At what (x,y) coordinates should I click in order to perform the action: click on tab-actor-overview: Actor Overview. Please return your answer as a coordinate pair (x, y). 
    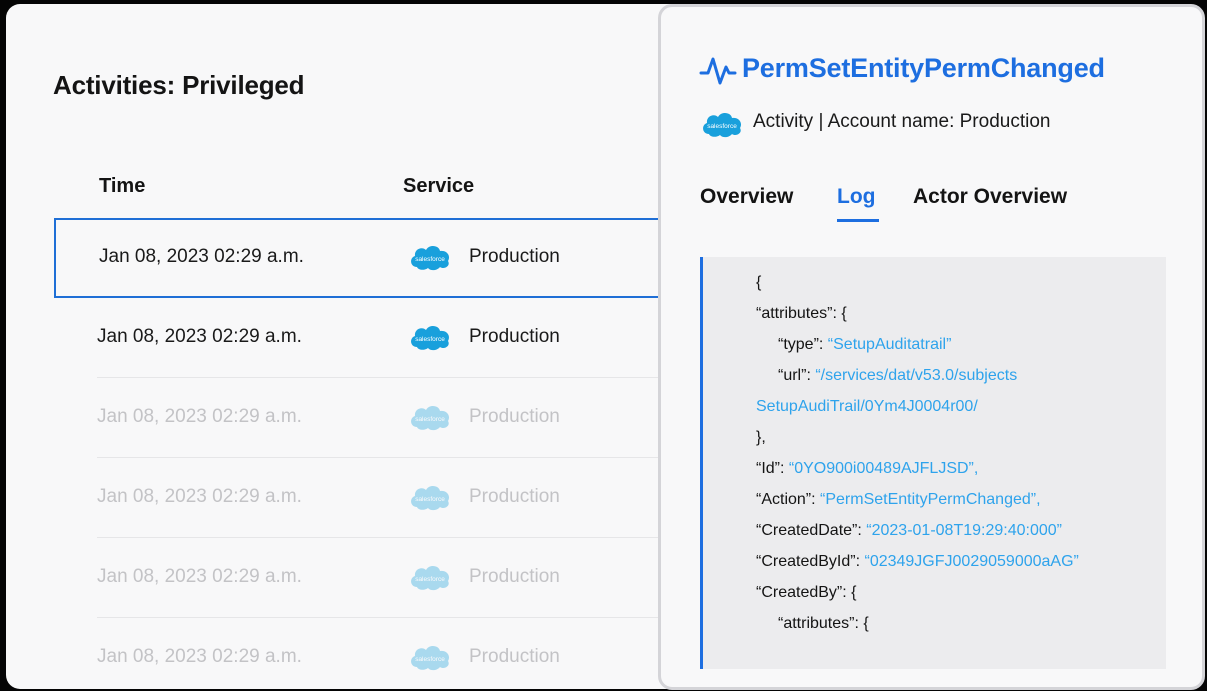
    Looking at the image, I should click on (990, 197).